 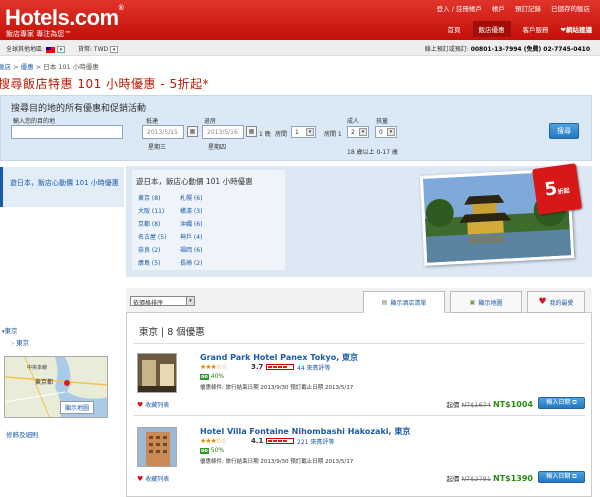 What do you see at coordinates (281, 134) in the screenshot?
I see `rooms-label: 房間` at bounding box center [281, 134].